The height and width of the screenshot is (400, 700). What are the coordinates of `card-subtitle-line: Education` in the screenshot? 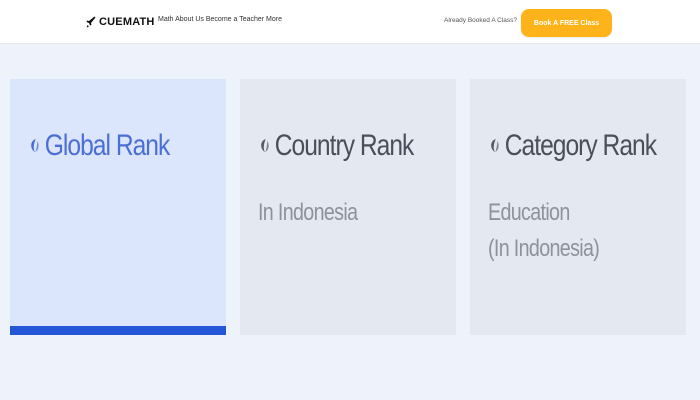 It's located at (529, 212).